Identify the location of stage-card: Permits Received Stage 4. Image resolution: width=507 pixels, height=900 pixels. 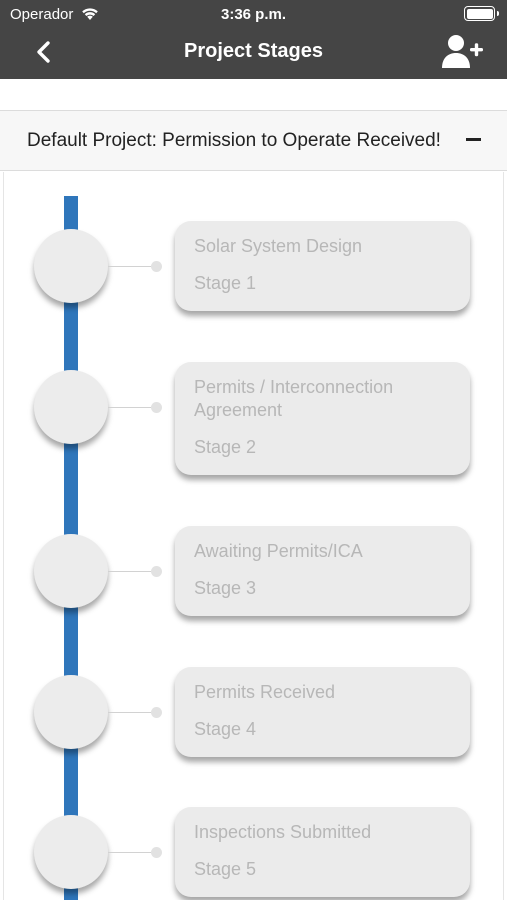
(322, 712).